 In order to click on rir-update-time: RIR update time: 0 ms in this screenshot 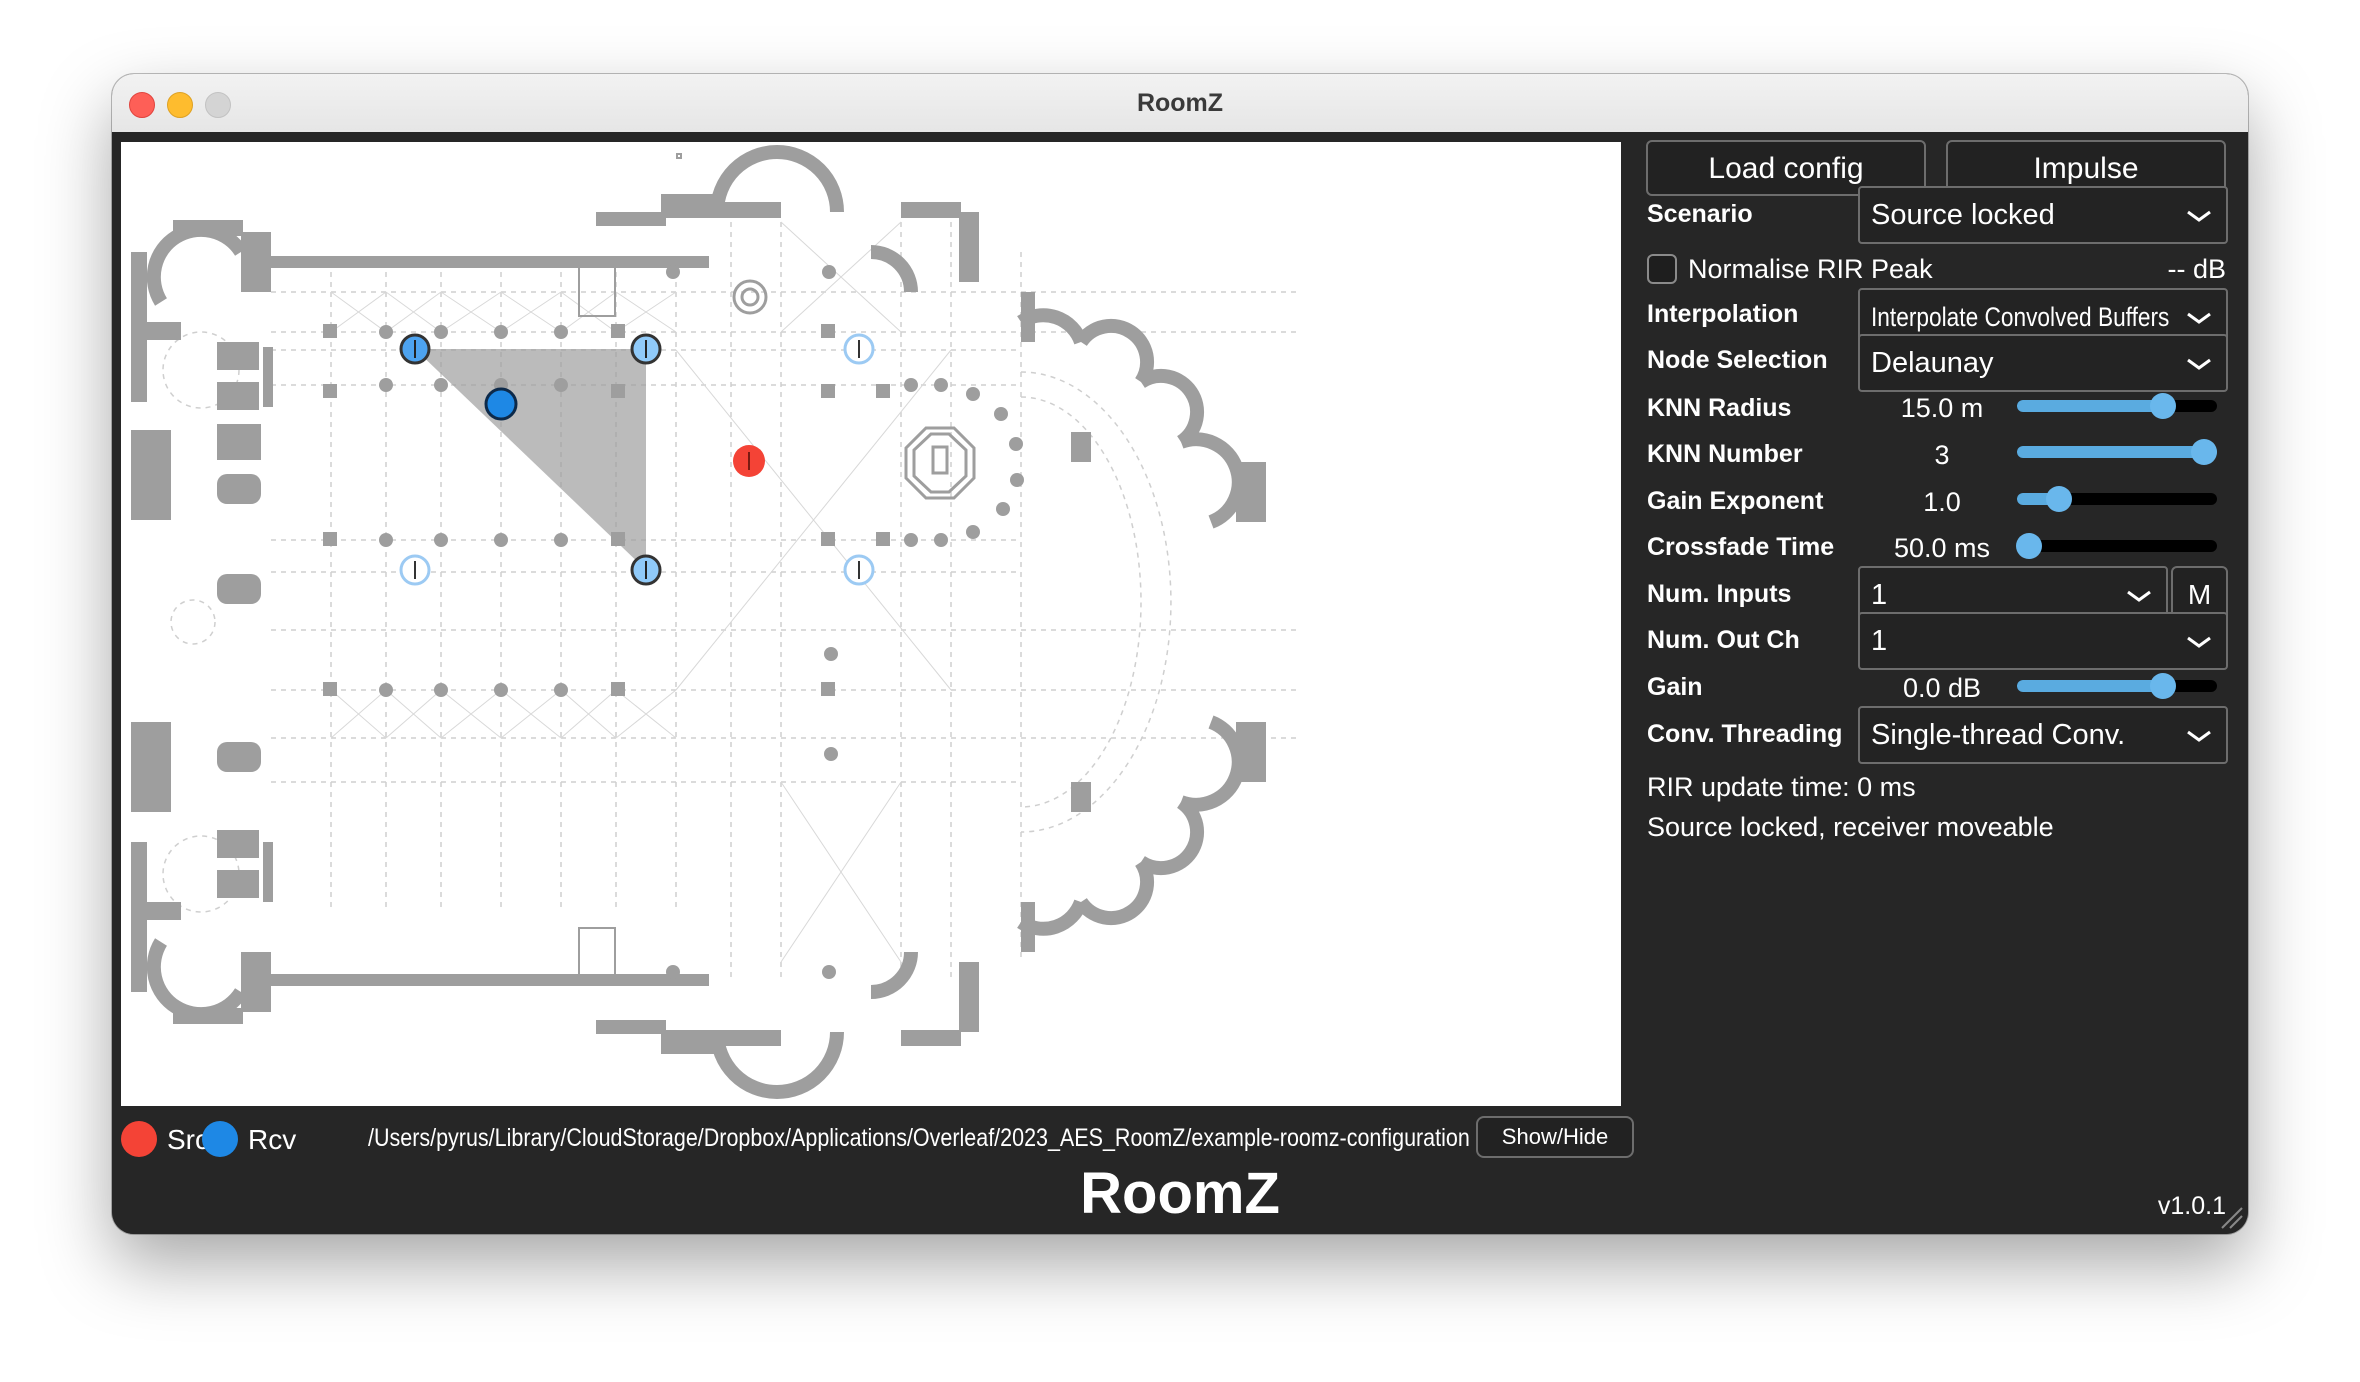, I will do `click(1781, 787)`.